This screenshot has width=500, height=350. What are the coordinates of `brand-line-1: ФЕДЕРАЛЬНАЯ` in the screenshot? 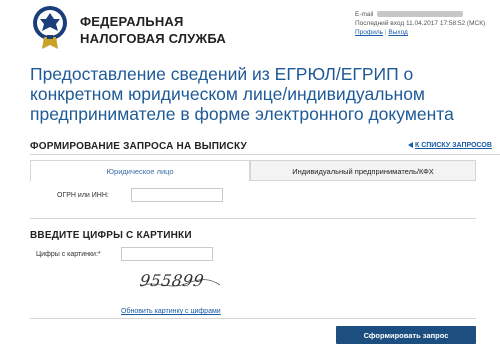 It's located at (132, 21).